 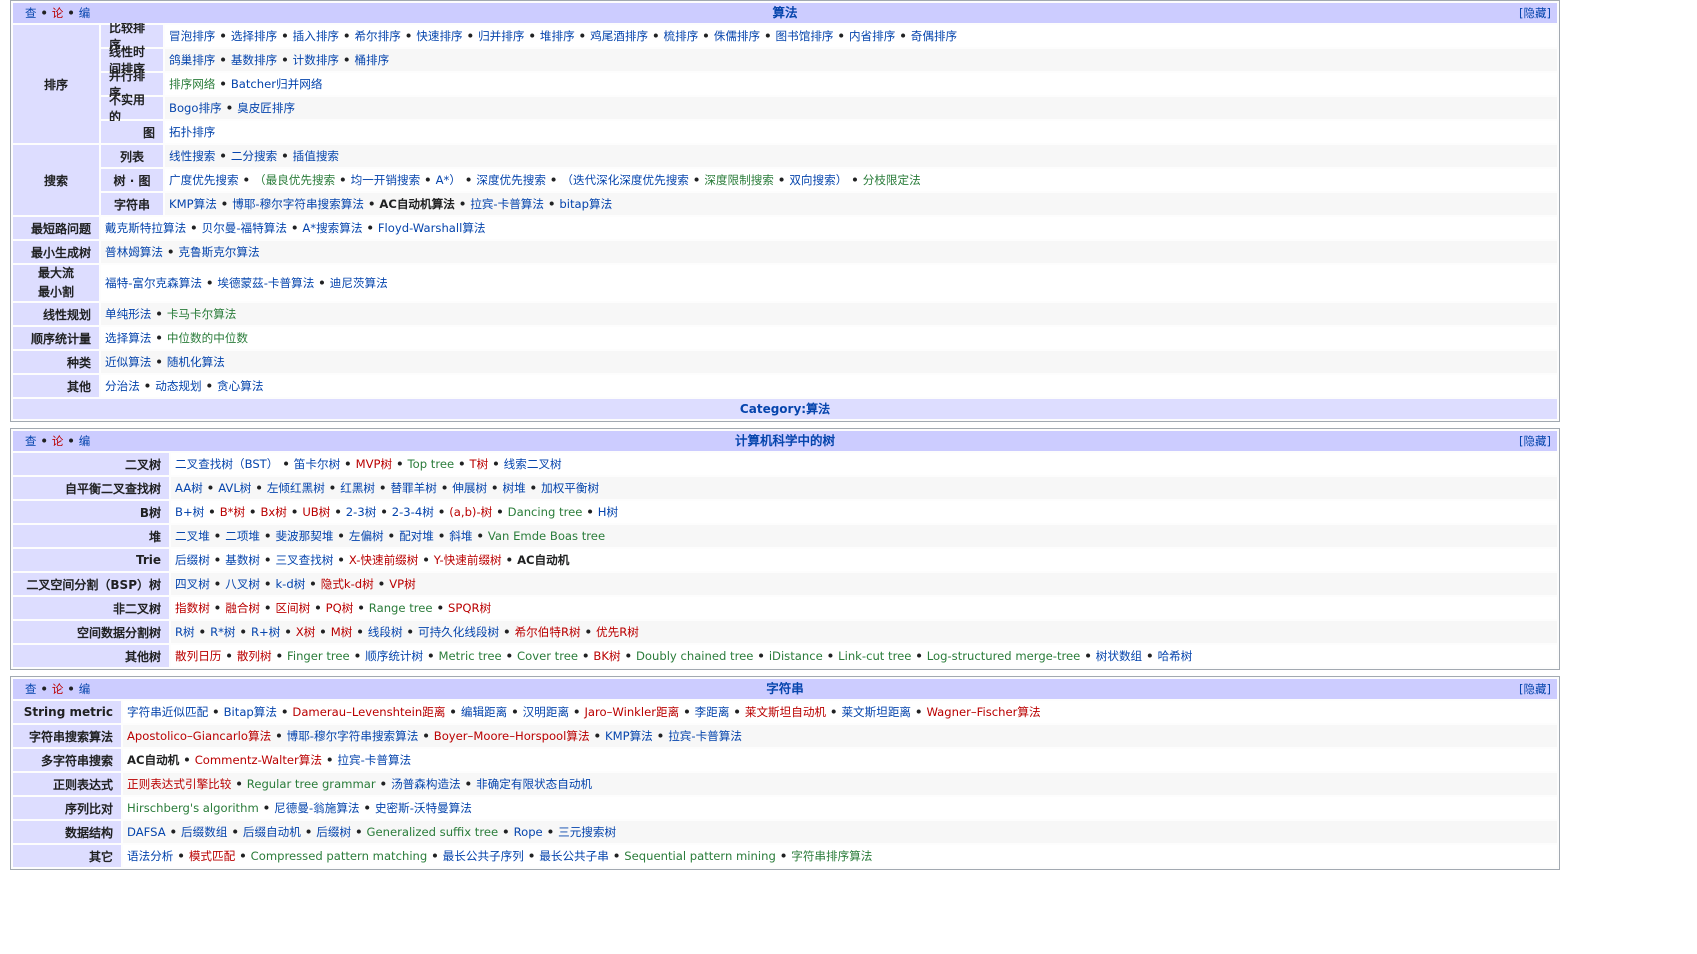 What do you see at coordinates (232, 512) in the screenshot?
I see `list-link: B*树` at bounding box center [232, 512].